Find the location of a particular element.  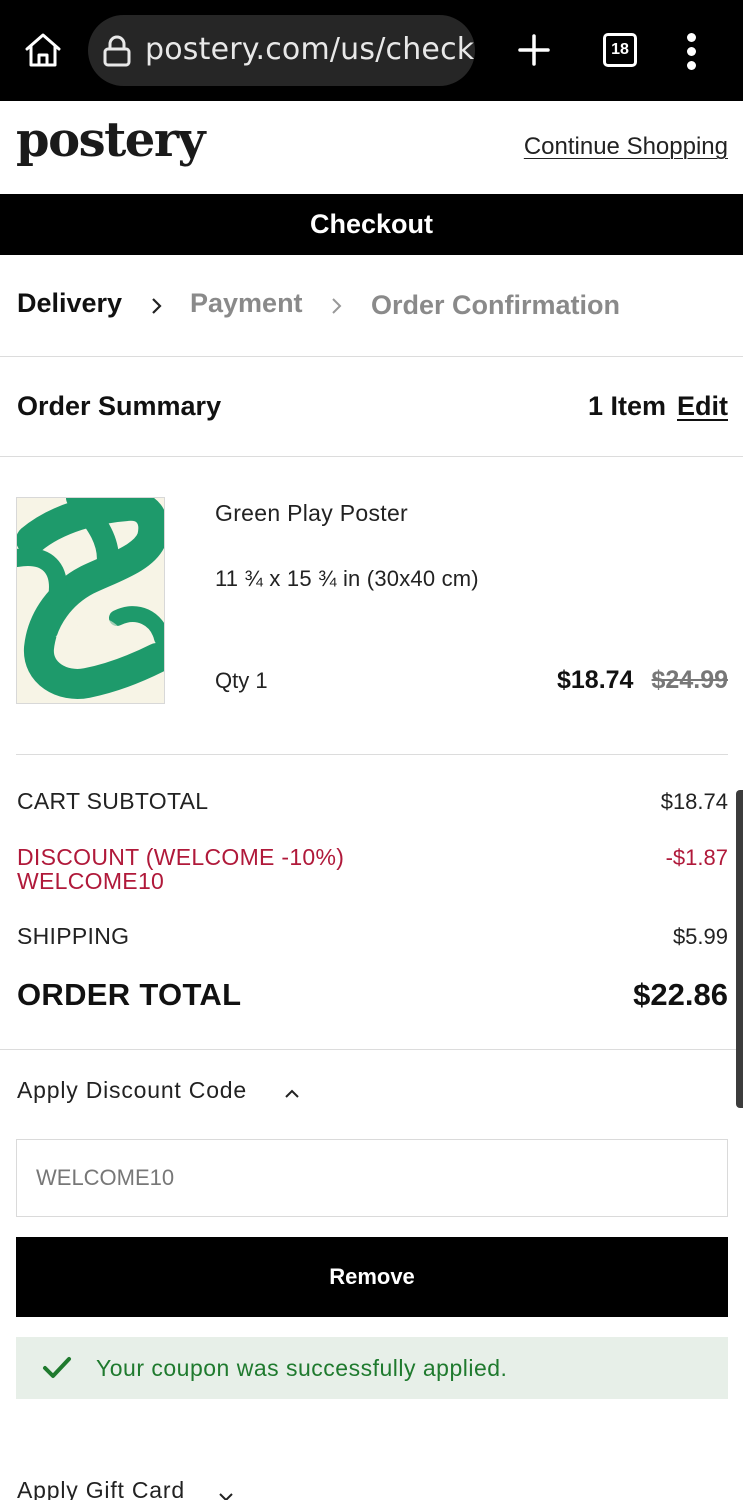

discount-value: -$1.87 is located at coordinates (696, 857).